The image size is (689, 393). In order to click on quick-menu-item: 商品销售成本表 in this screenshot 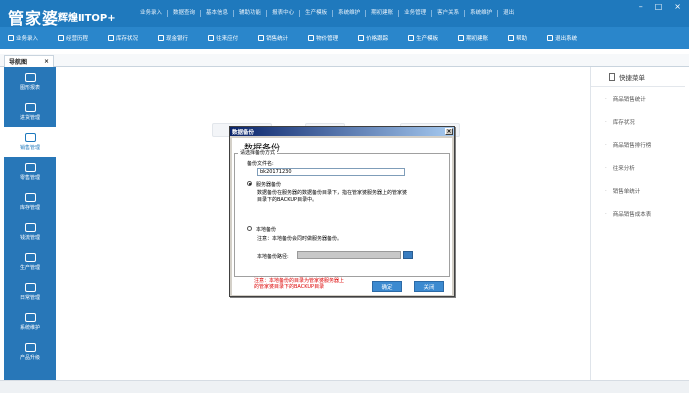, I will do `click(638, 213)`.